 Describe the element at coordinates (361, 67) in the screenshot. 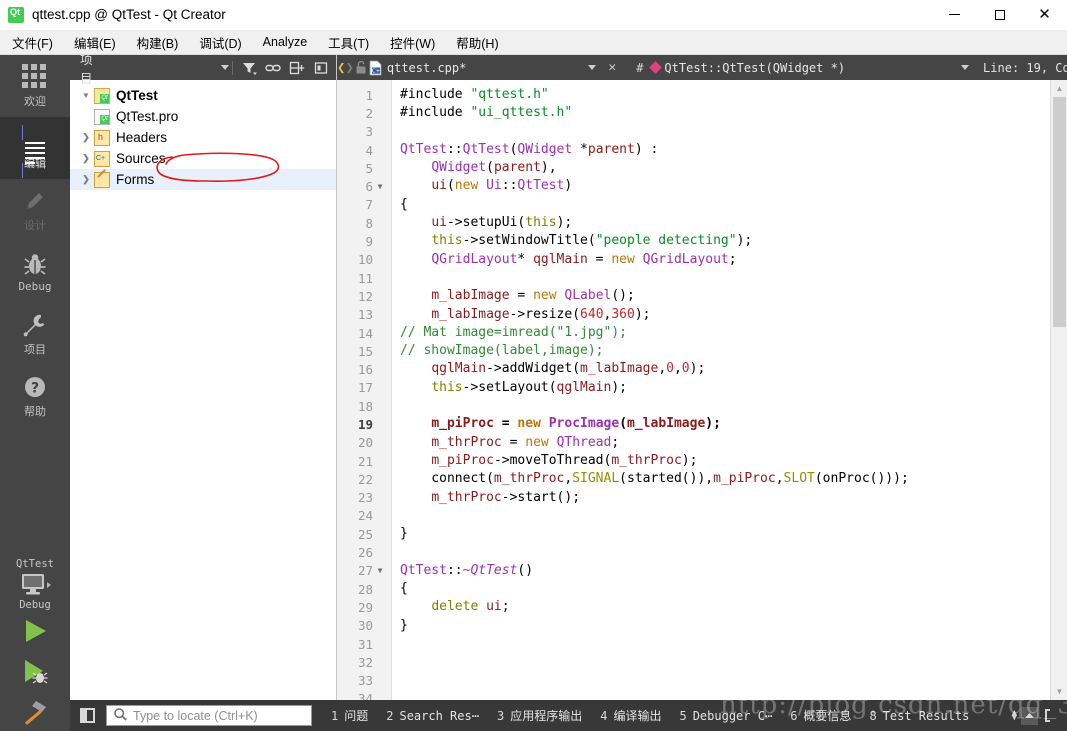

I see `unlocked-icon` at that location.